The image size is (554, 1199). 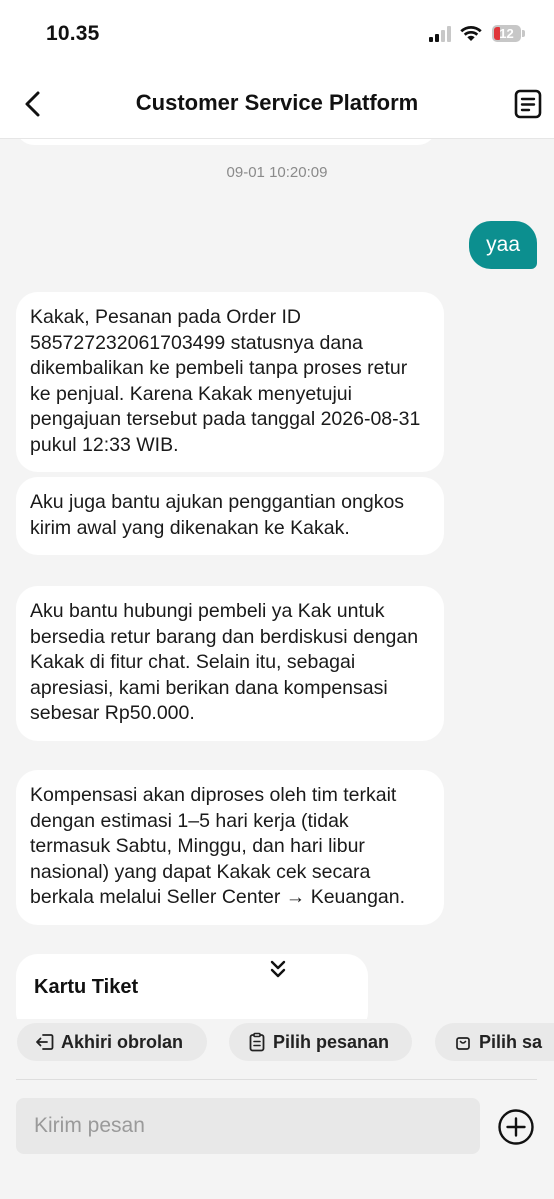 What do you see at coordinates (471, 33) in the screenshot?
I see `wifi-icon` at bounding box center [471, 33].